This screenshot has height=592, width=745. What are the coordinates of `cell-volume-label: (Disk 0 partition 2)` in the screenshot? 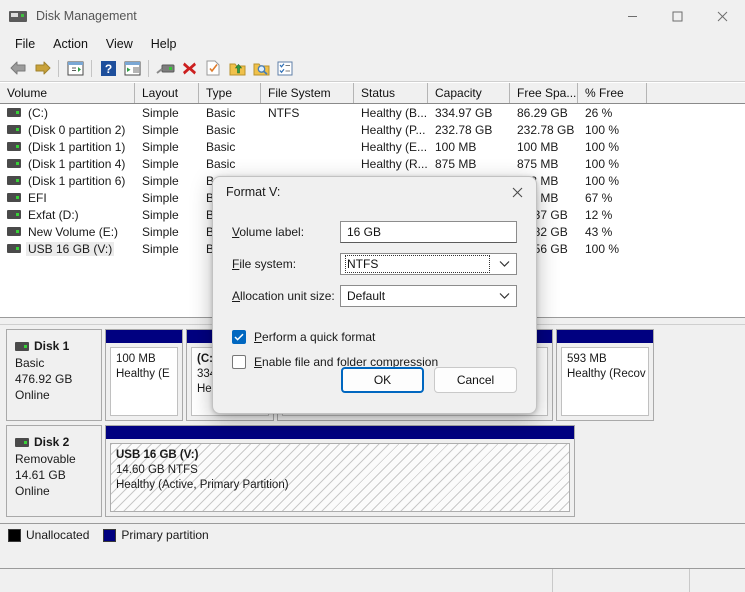 It's located at (77, 129).